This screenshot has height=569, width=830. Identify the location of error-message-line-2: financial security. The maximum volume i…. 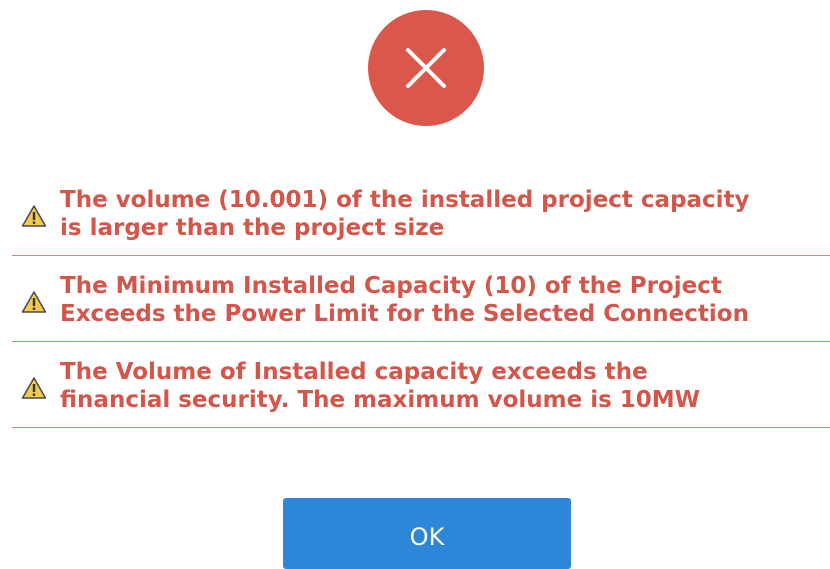
(380, 400).